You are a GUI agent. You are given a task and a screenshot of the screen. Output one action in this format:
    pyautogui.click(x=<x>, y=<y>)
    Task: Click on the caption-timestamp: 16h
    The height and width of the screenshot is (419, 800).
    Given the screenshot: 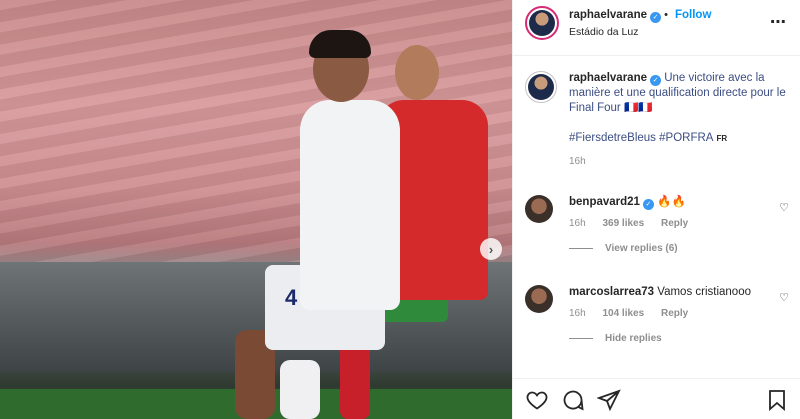 What is the action you would take?
    pyautogui.click(x=682, y=161)
    